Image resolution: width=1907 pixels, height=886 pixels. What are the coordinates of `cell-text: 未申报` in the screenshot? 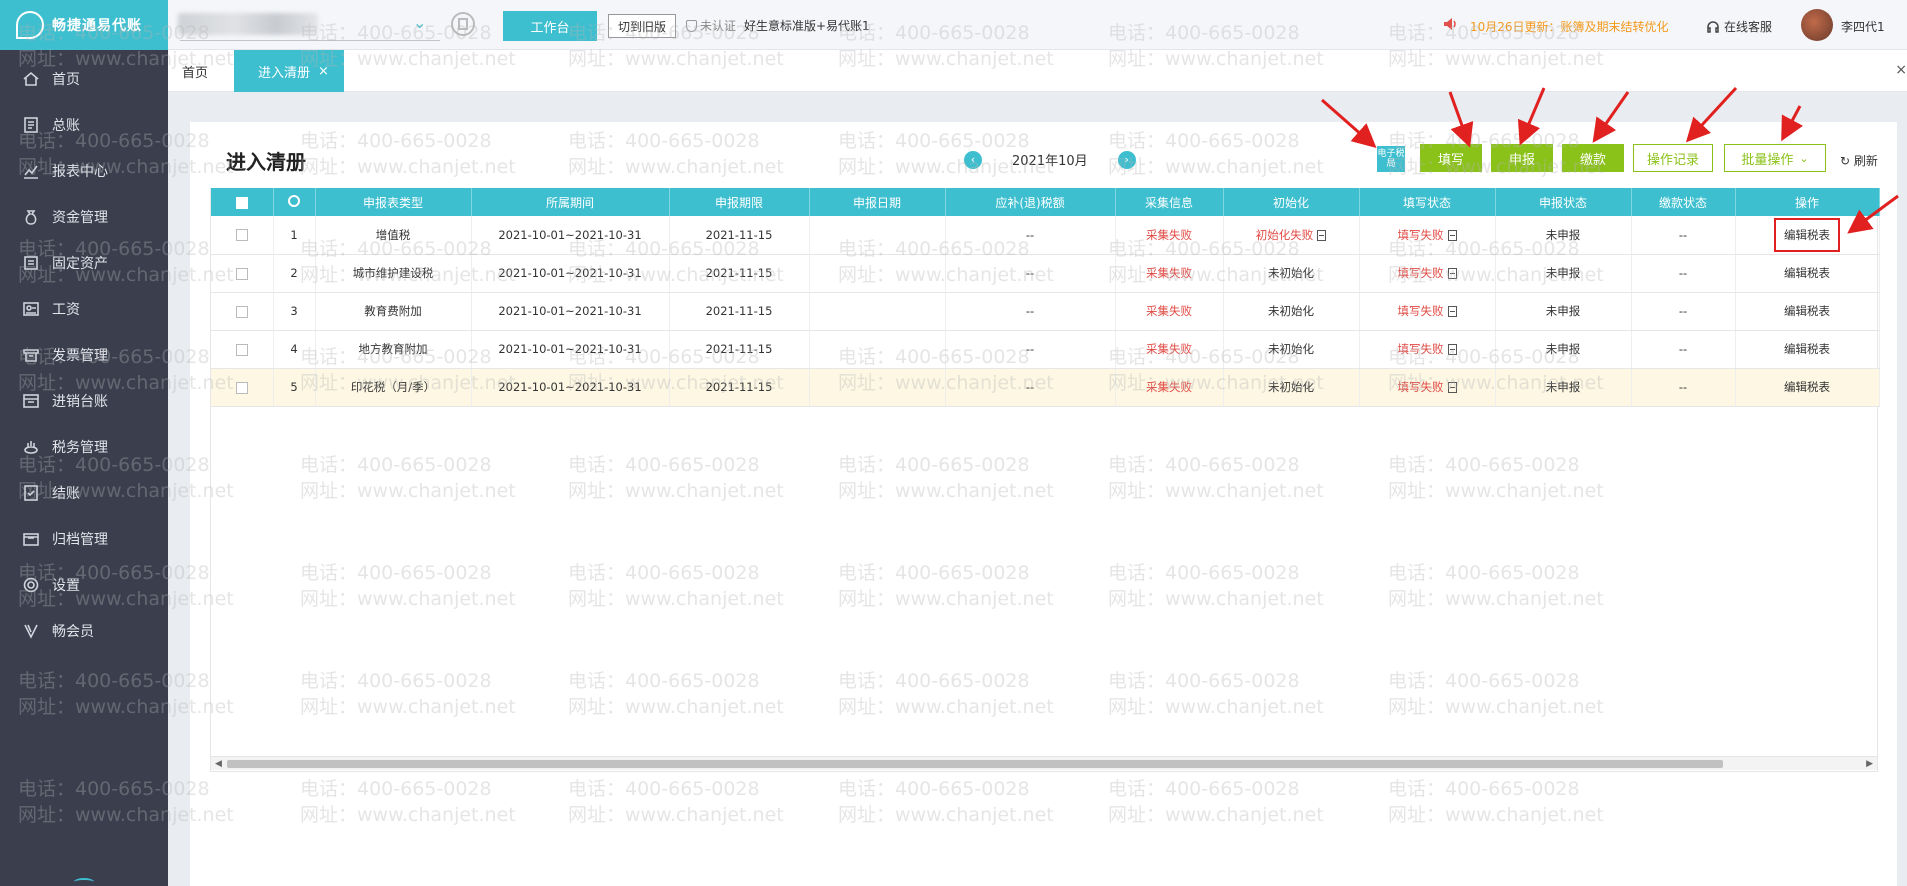 It's located at (1563, 273).